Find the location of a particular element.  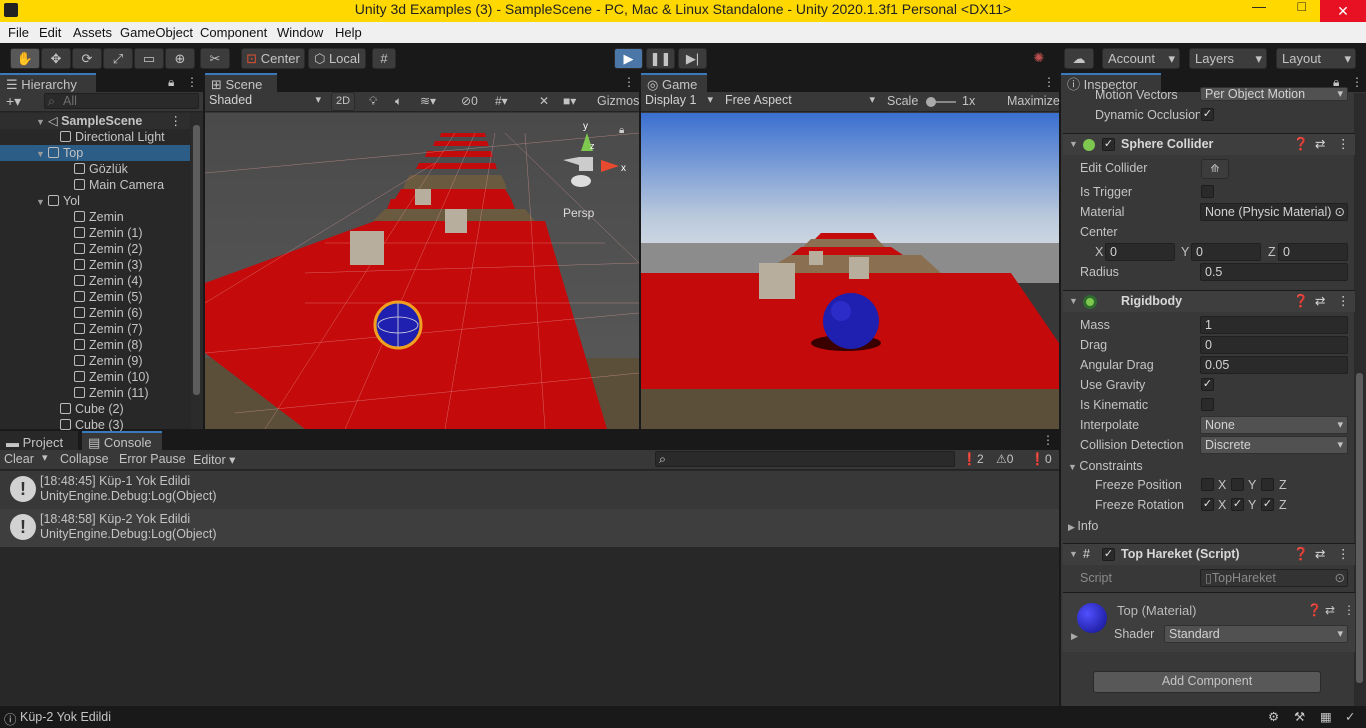

tab-project: ▬ Project is located at coordinates (39, 440).